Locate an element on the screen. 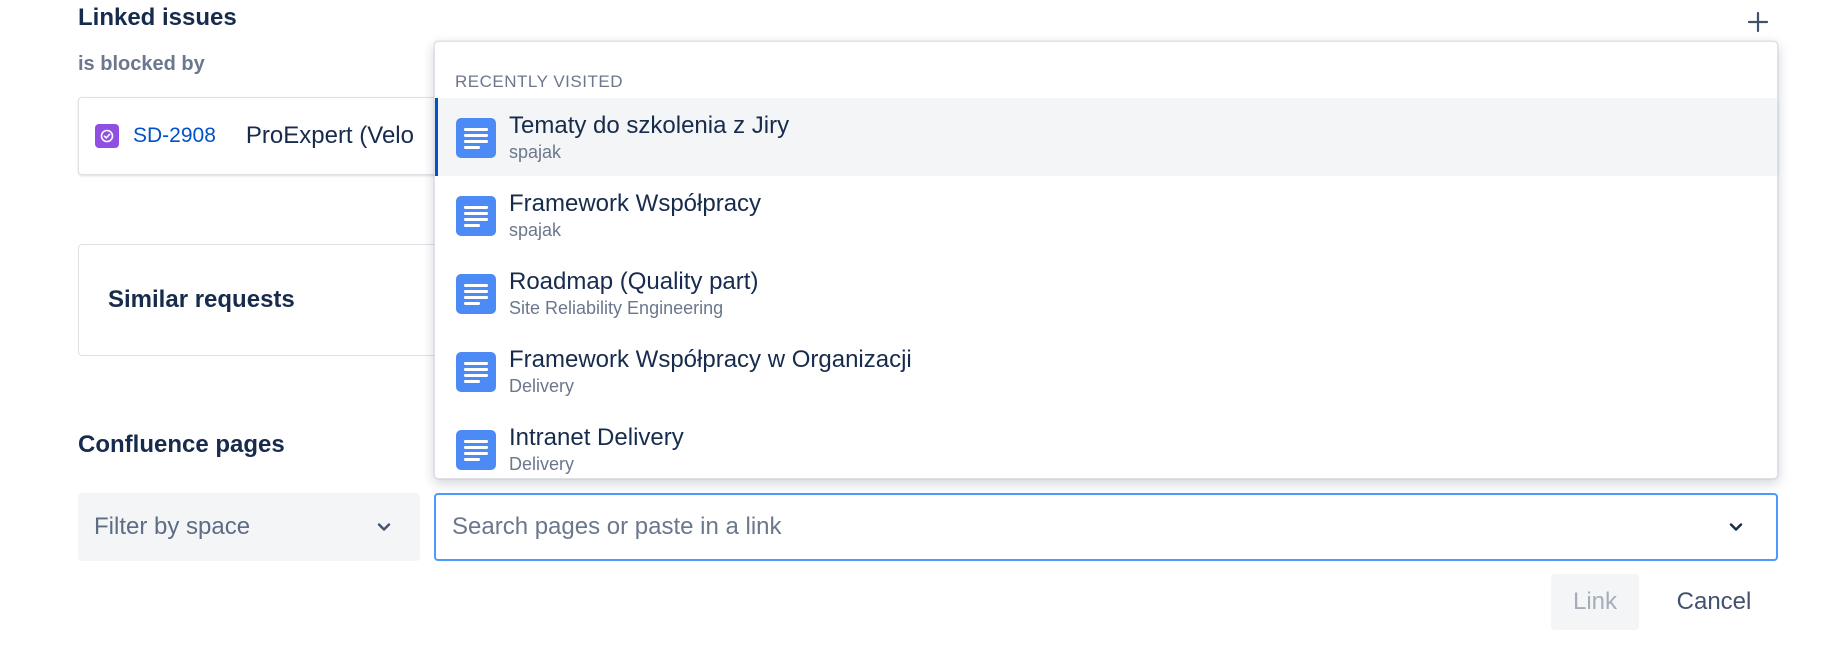  cancel-button: Cancel is located at coordinates (1714, 602).